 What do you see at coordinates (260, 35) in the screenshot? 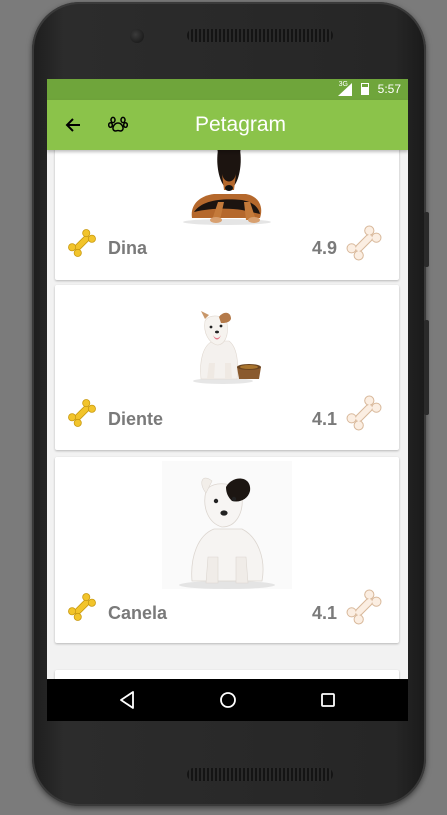
I see `speaker-grille-top` at bounding box center [260, 35].